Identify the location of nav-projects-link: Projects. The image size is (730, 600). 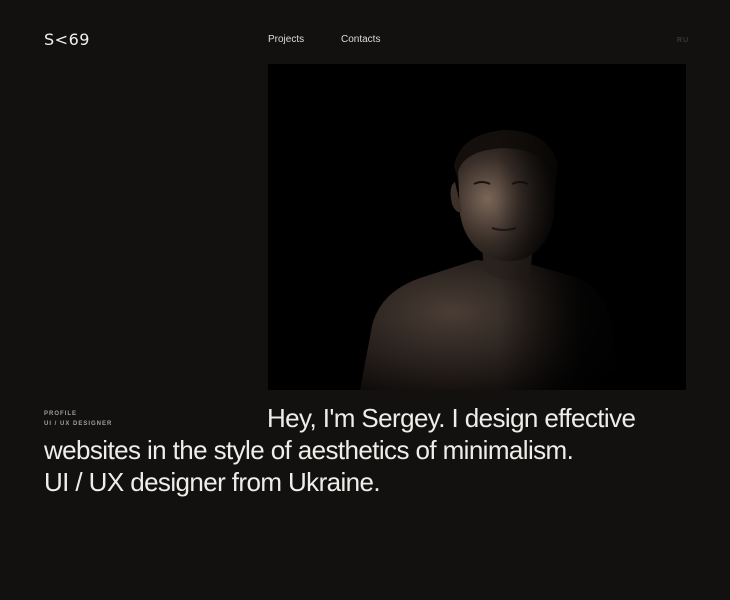
(286, 40).